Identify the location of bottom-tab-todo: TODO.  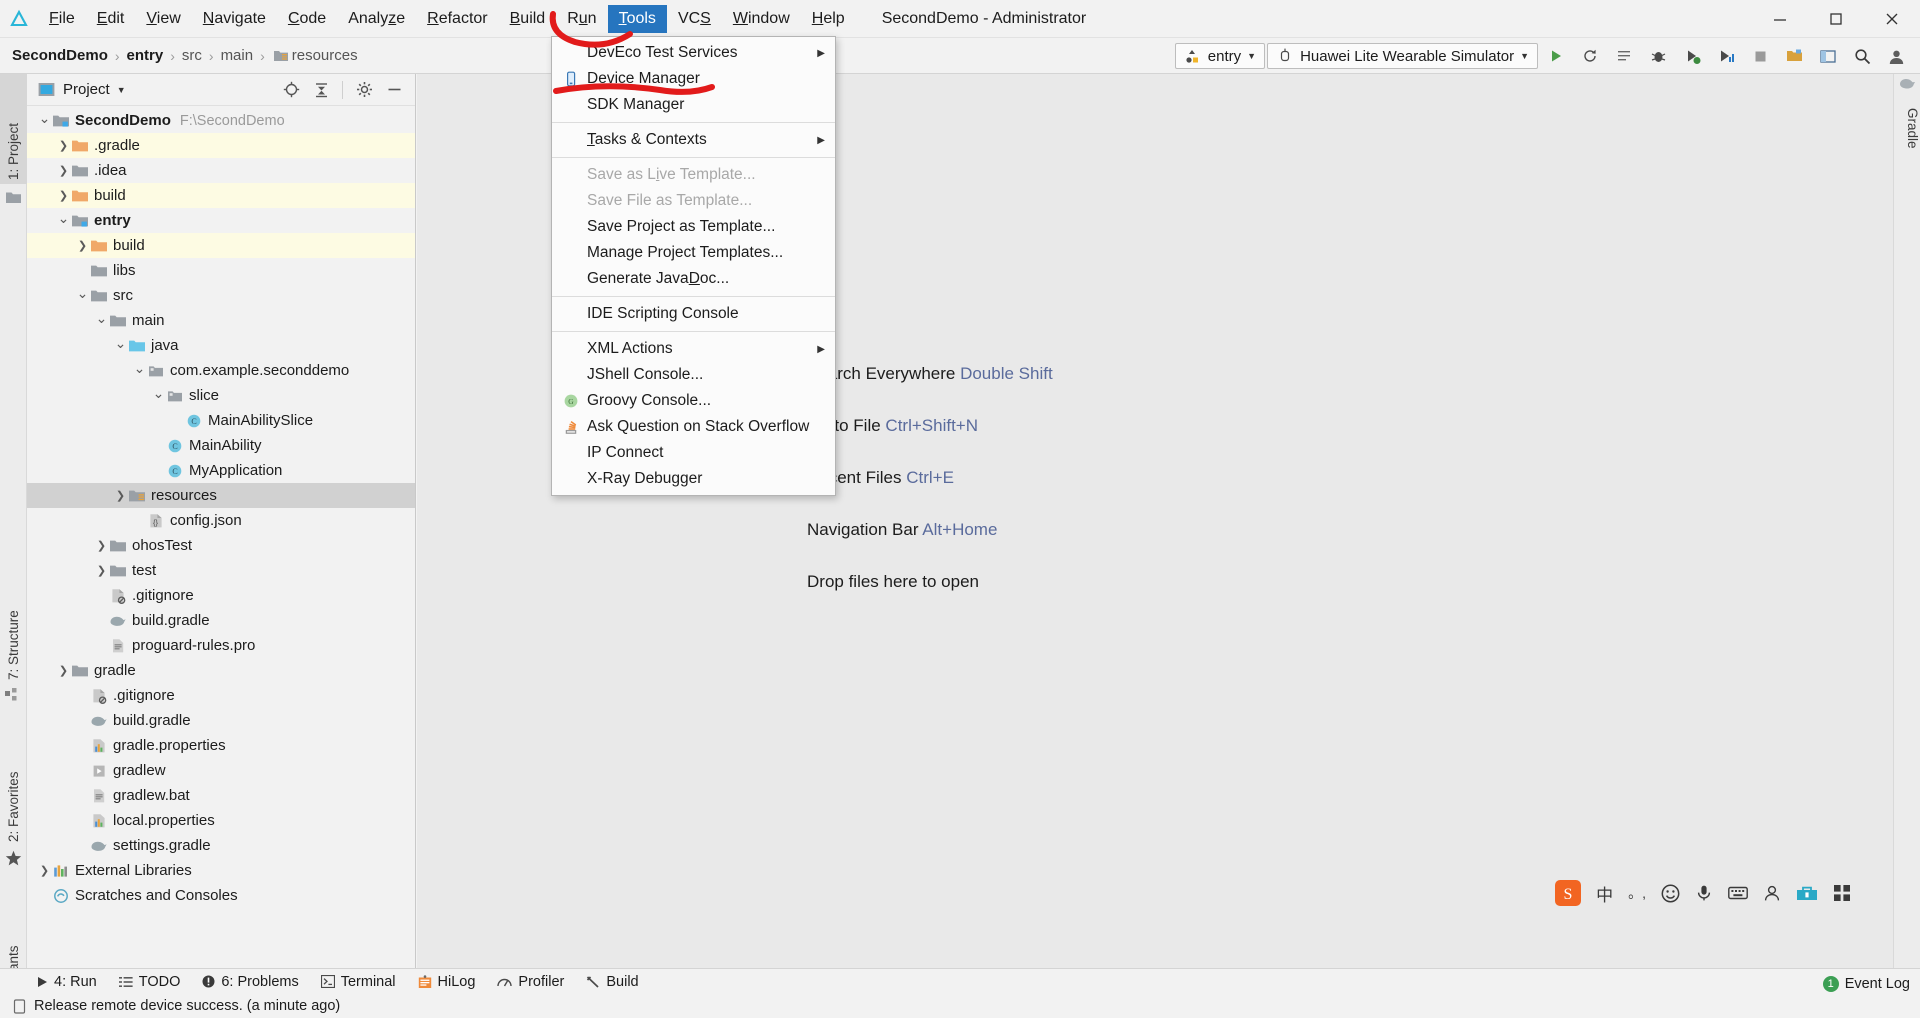
(149, 982).